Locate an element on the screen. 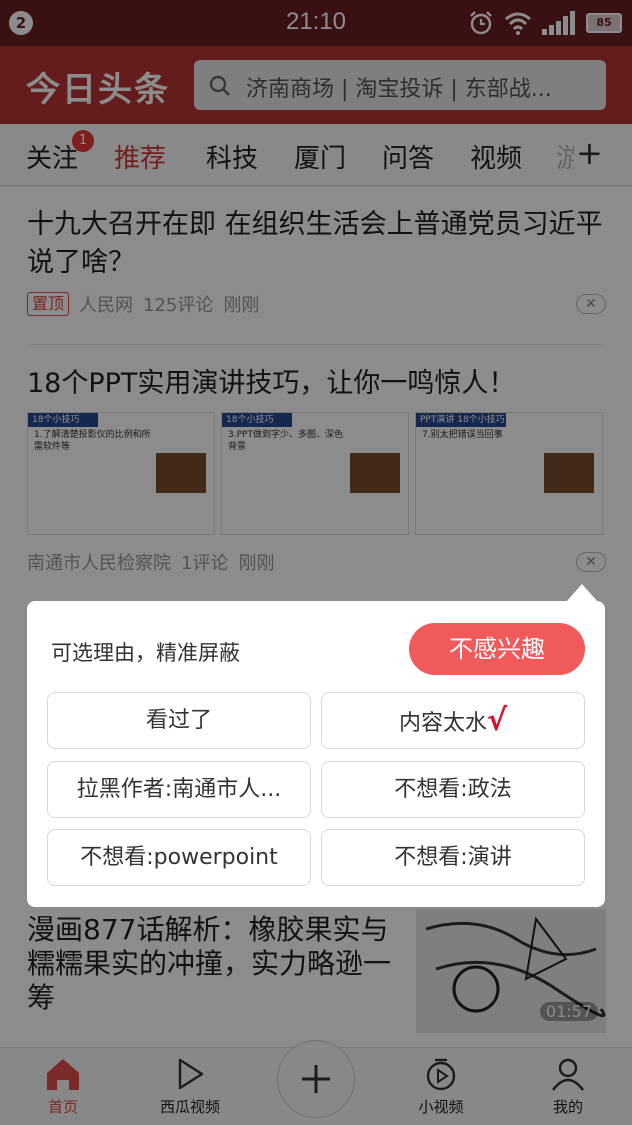 This screenshot has width=632, height=1125. popup-hint: 可选理由，精准屏蔽 is located at coordinates (145, 653).